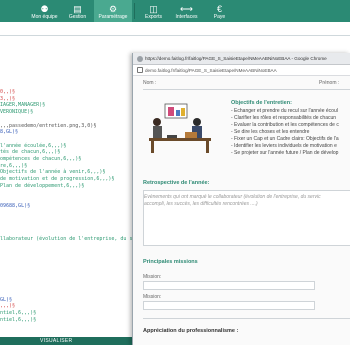 The height and width of the screenshot is (345, 350). What do you see at coordinates (270, 132) in the screenshot?
I see `objectif-item: - Se dire les choses et les entendre` at bounding box center [270, 132].